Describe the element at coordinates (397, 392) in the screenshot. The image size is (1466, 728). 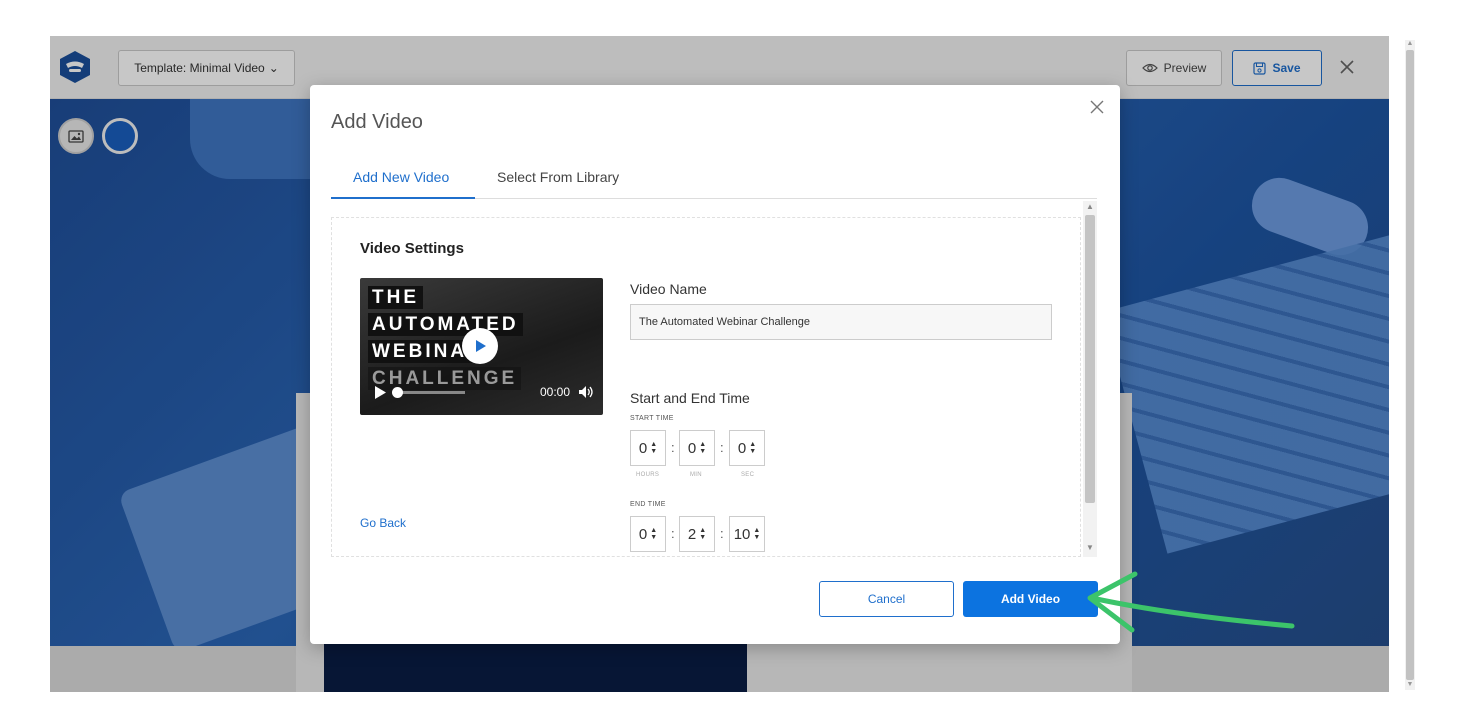
I see `video-progress-handle` at that location.